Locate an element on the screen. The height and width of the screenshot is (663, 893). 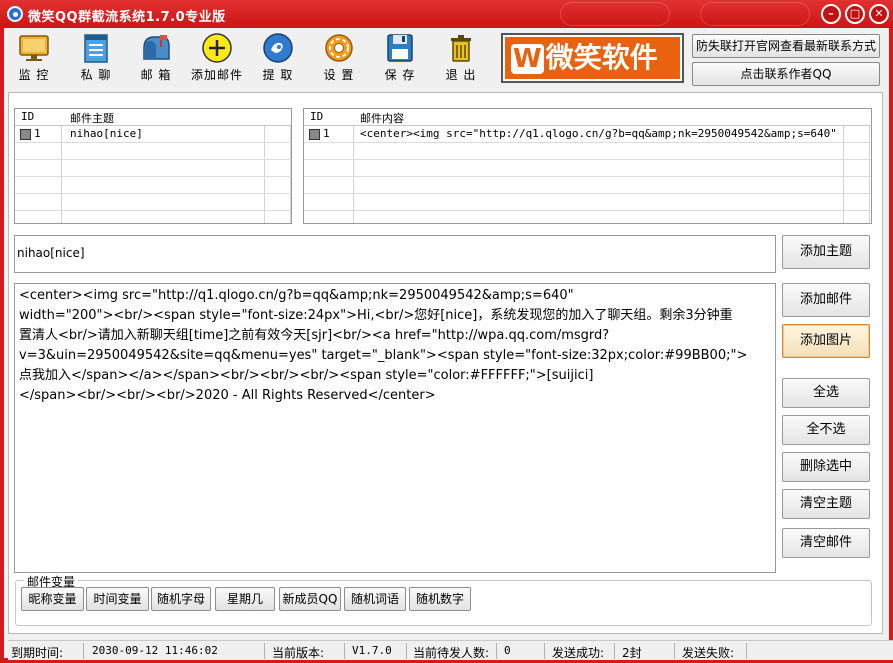
floppy-disk-icon is located at coordinates (400, 48).